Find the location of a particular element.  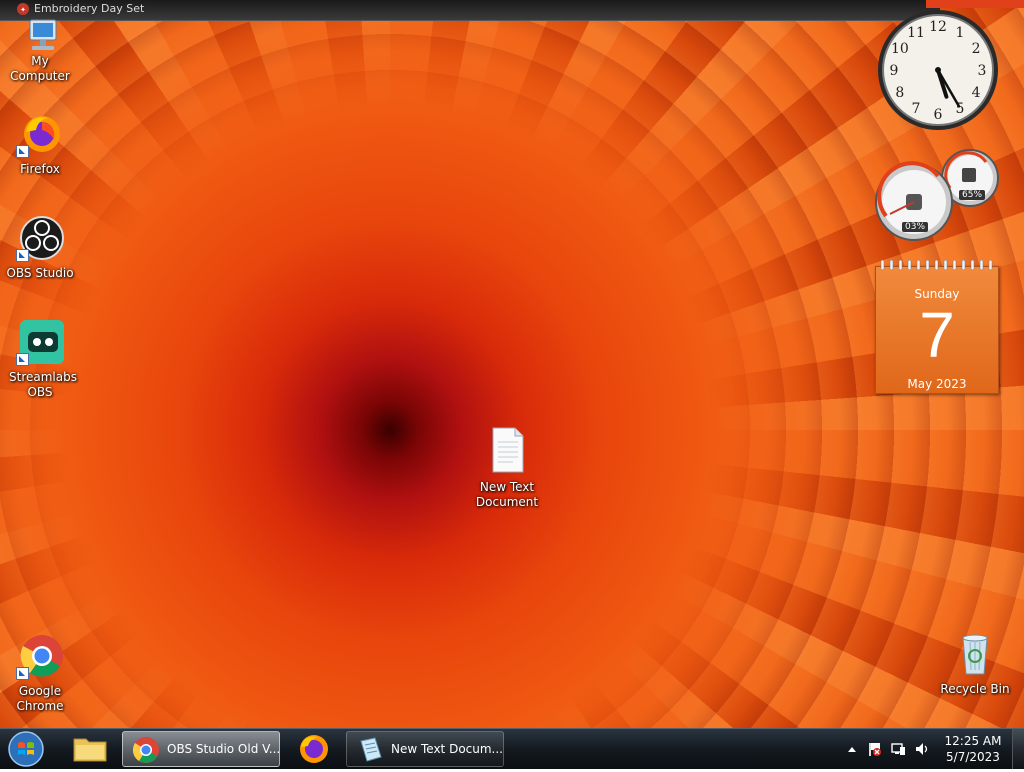

desktop-icon-google-chrome: Google Chrome is located at coordinates (40, 673).